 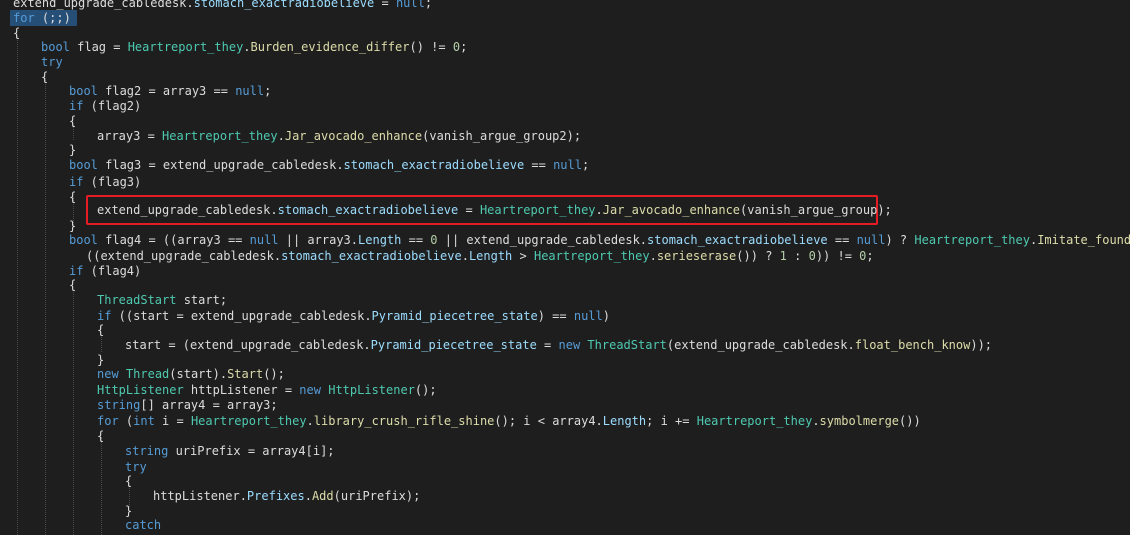 I want to click on code-token: (vanish_argue_group2);, so click(x=502, y=136).